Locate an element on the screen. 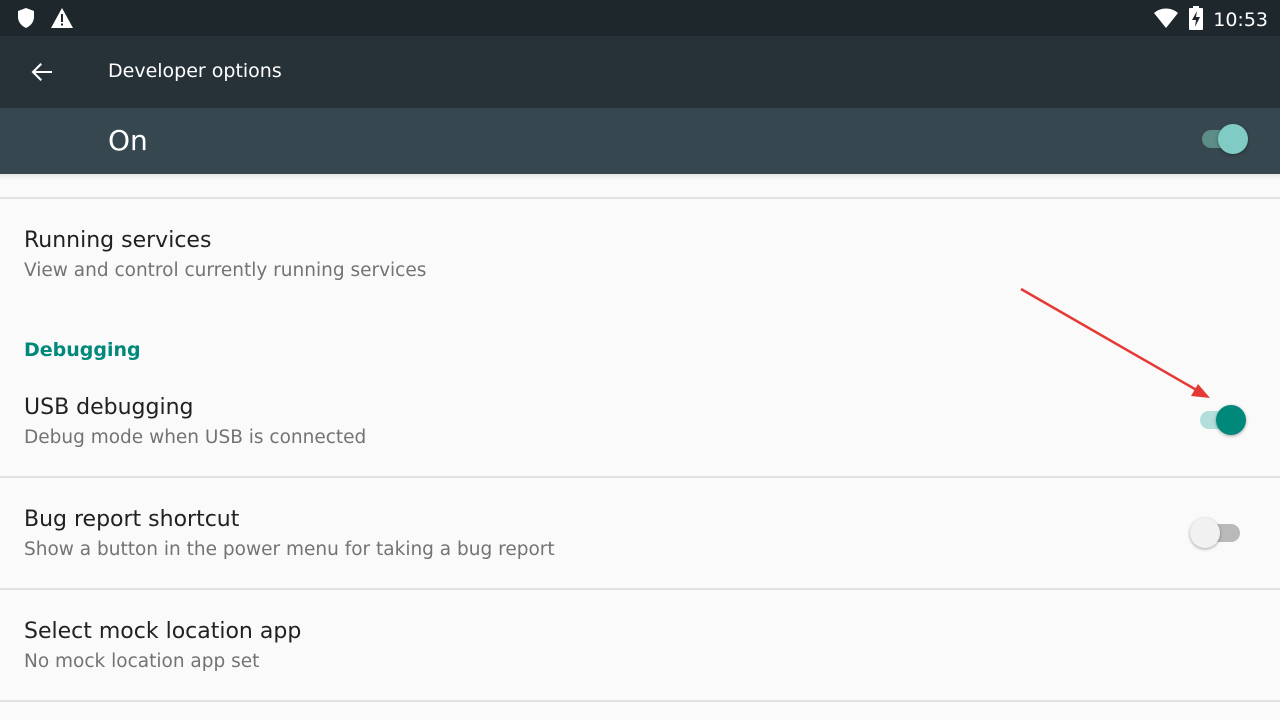 Image resolution: width=1280 pixels, height=720 pixels. alert-icon is located at coordinates (62, 20).